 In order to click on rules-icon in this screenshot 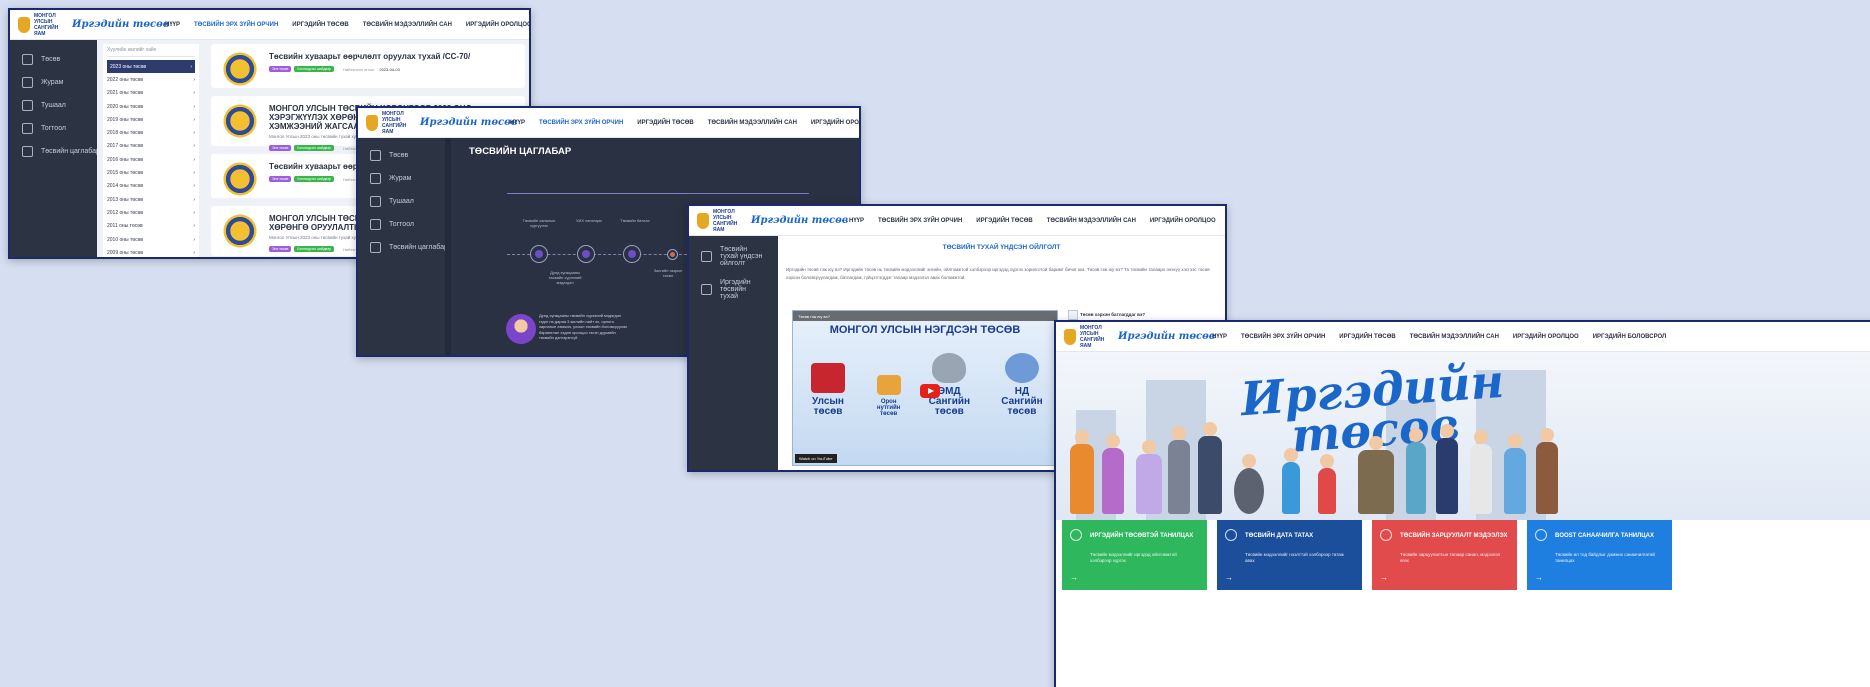, I will do `click(27, 82)`.